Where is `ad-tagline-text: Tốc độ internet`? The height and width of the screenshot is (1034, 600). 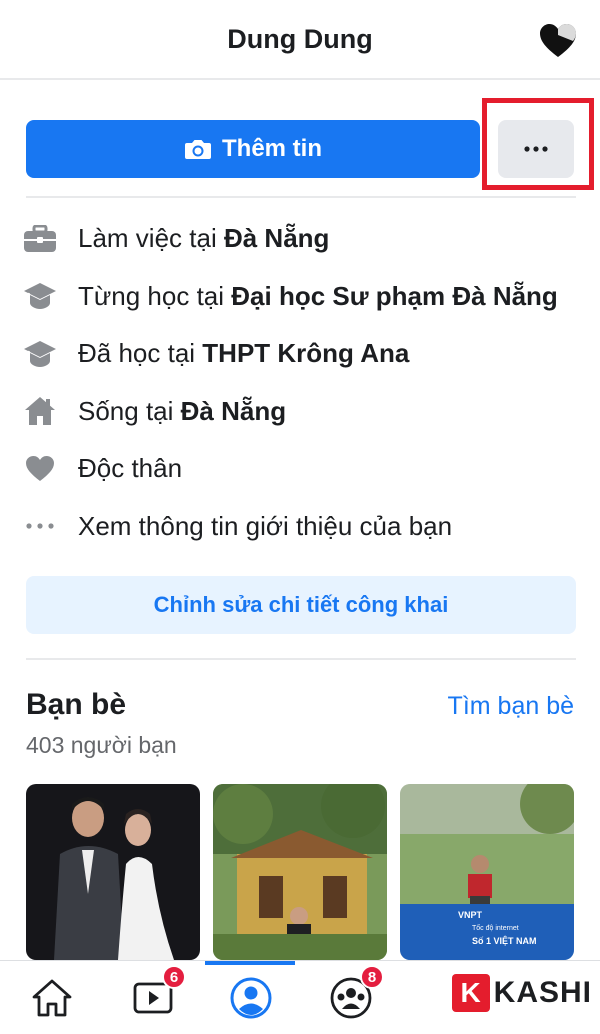
ad-tagline-text: Tốc độ internet is located at coordinates (495, 927).